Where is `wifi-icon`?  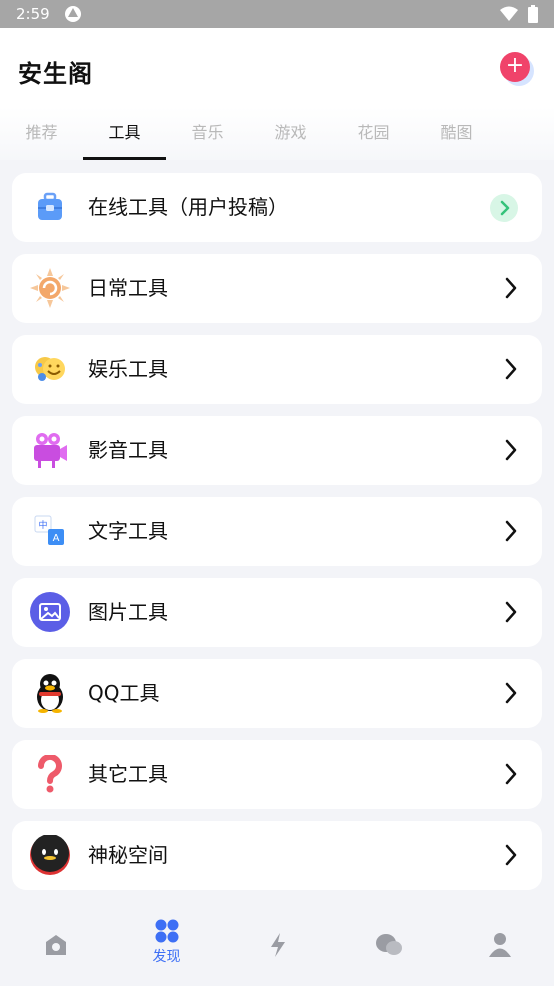
wifi-icon is located at coordinates (509, 13).